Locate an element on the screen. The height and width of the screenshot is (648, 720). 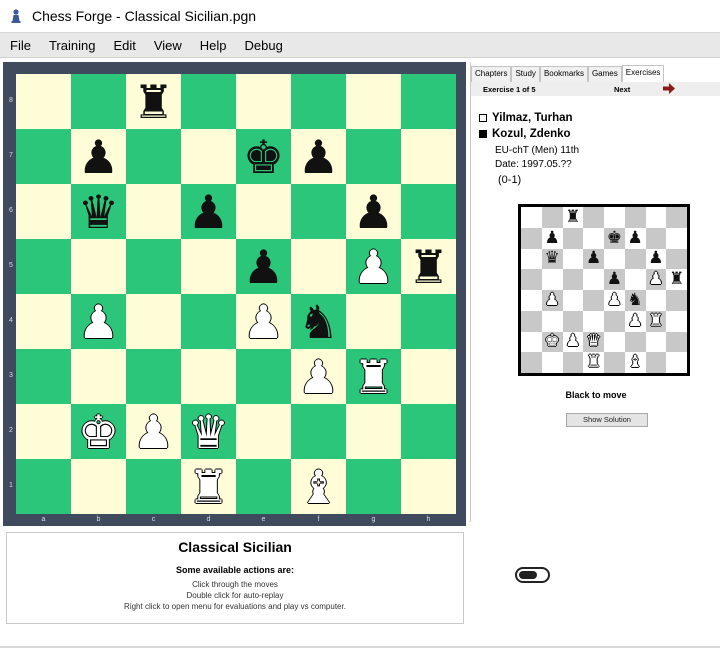
square-g6: ♟ is located at coordinates (373, 211).